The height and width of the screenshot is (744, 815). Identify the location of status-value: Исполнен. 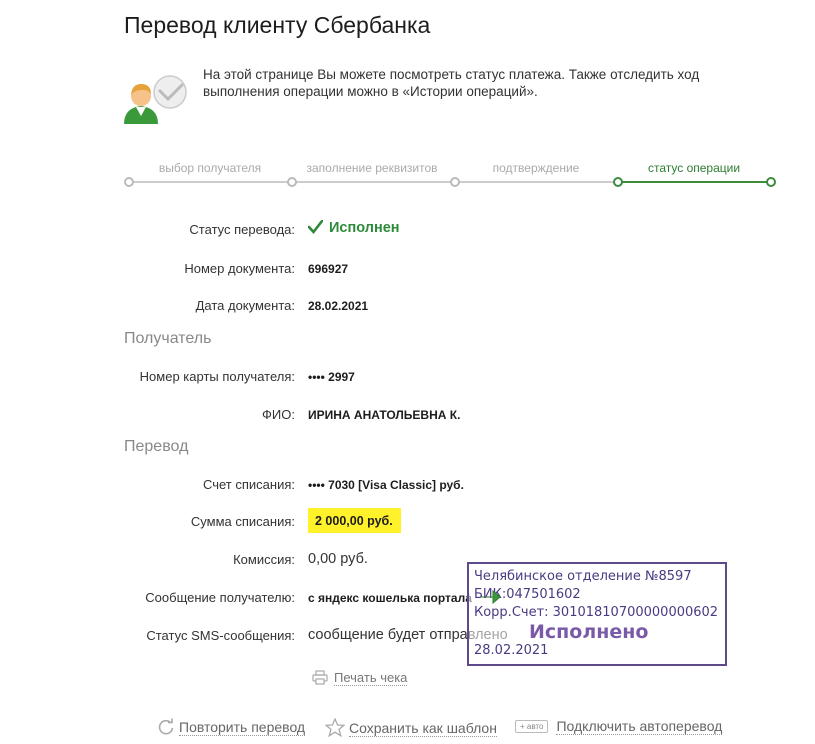
(353, 228).